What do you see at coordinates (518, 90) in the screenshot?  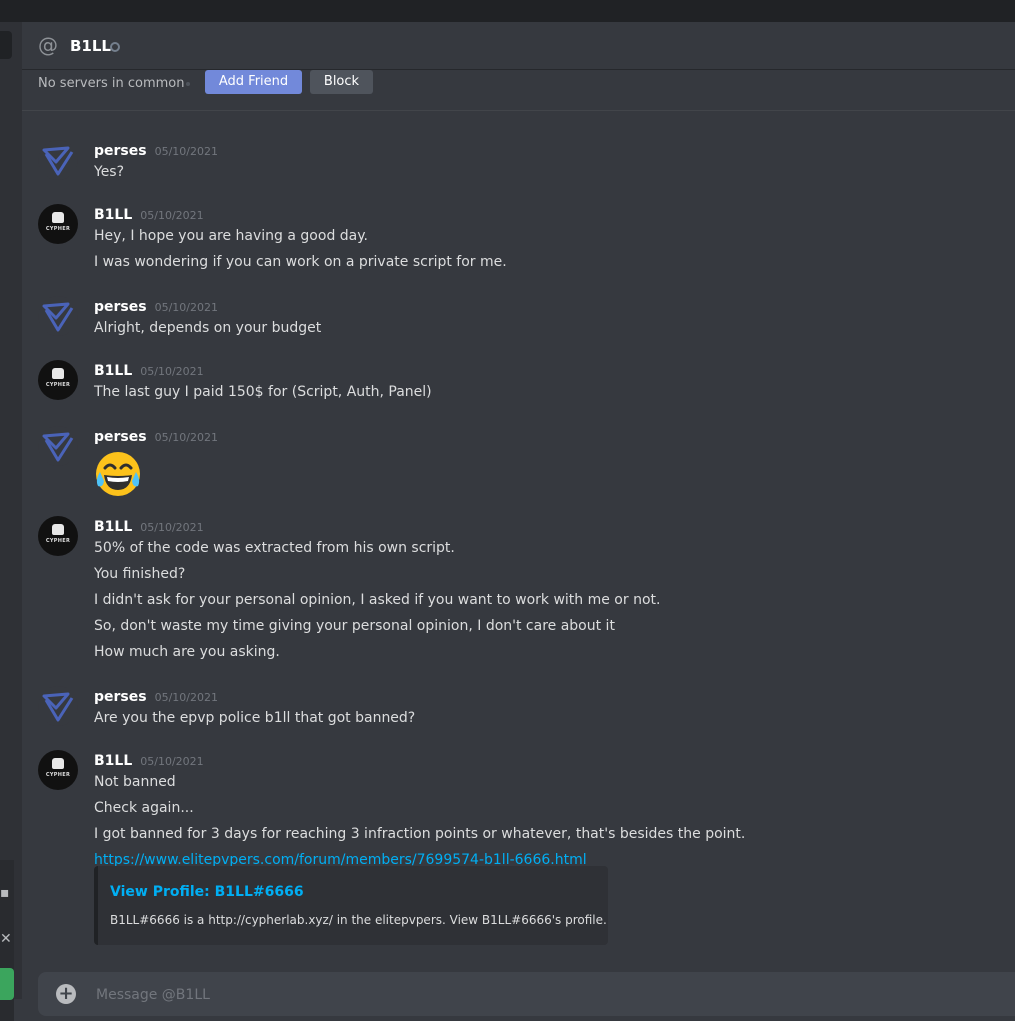 I see `profile-info-bar: No servers in common Add Friend Block` at bounding box center [518, 90].